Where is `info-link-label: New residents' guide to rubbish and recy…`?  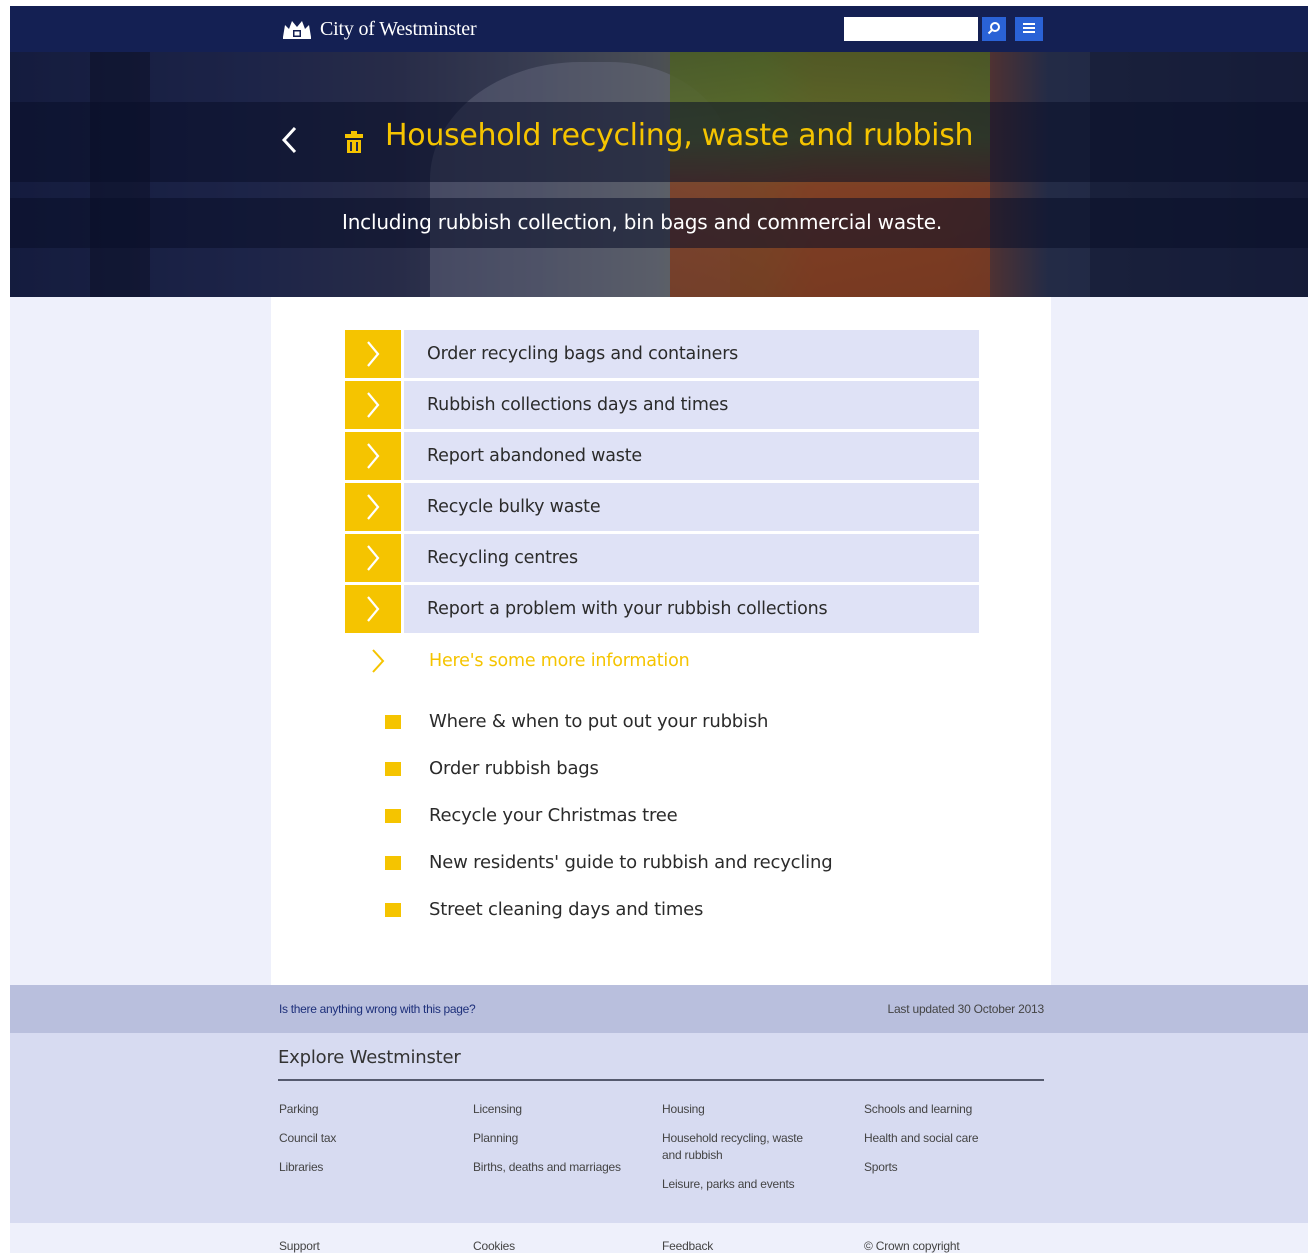
info-link-label: New residents' guide to rubbish and recy… is located at coordinates (631, 862).